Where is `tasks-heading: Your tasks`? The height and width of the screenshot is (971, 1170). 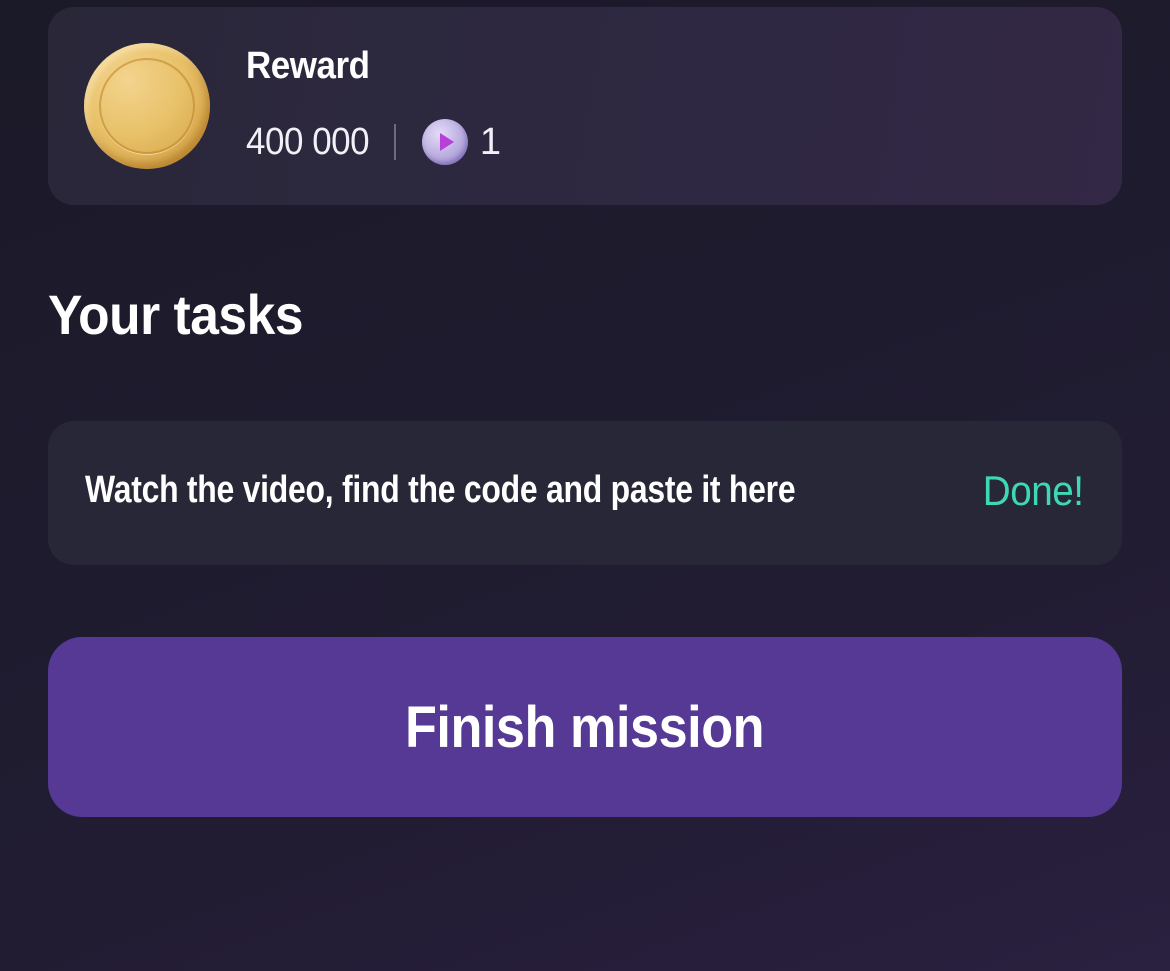
tasks-heading: Your tasks is located at coordinates (176, 314).